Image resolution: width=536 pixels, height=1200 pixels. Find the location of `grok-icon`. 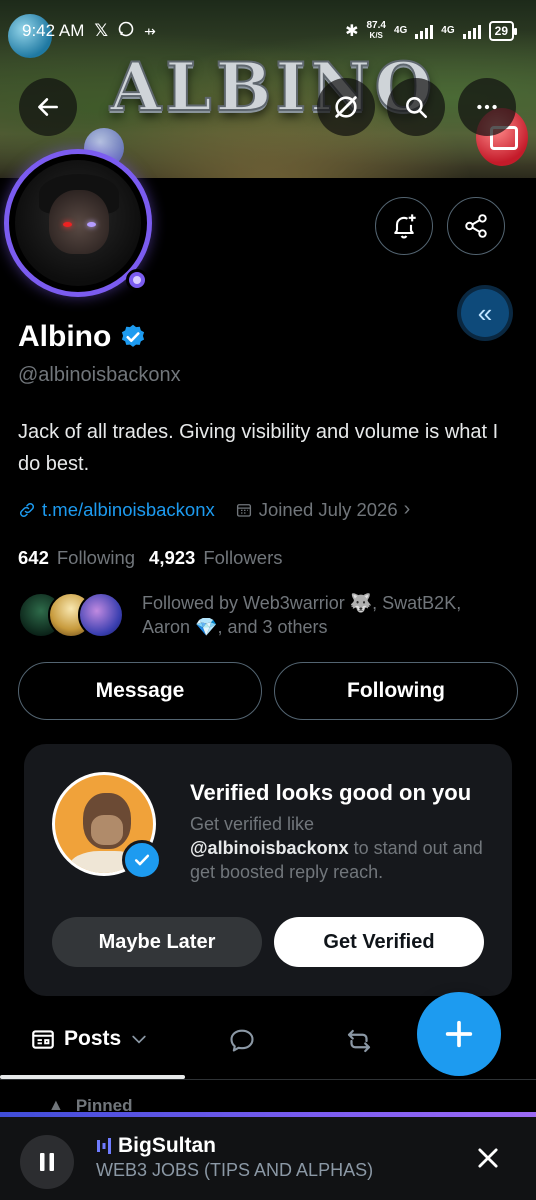

grok-icon is located at coordinates (346, 107).